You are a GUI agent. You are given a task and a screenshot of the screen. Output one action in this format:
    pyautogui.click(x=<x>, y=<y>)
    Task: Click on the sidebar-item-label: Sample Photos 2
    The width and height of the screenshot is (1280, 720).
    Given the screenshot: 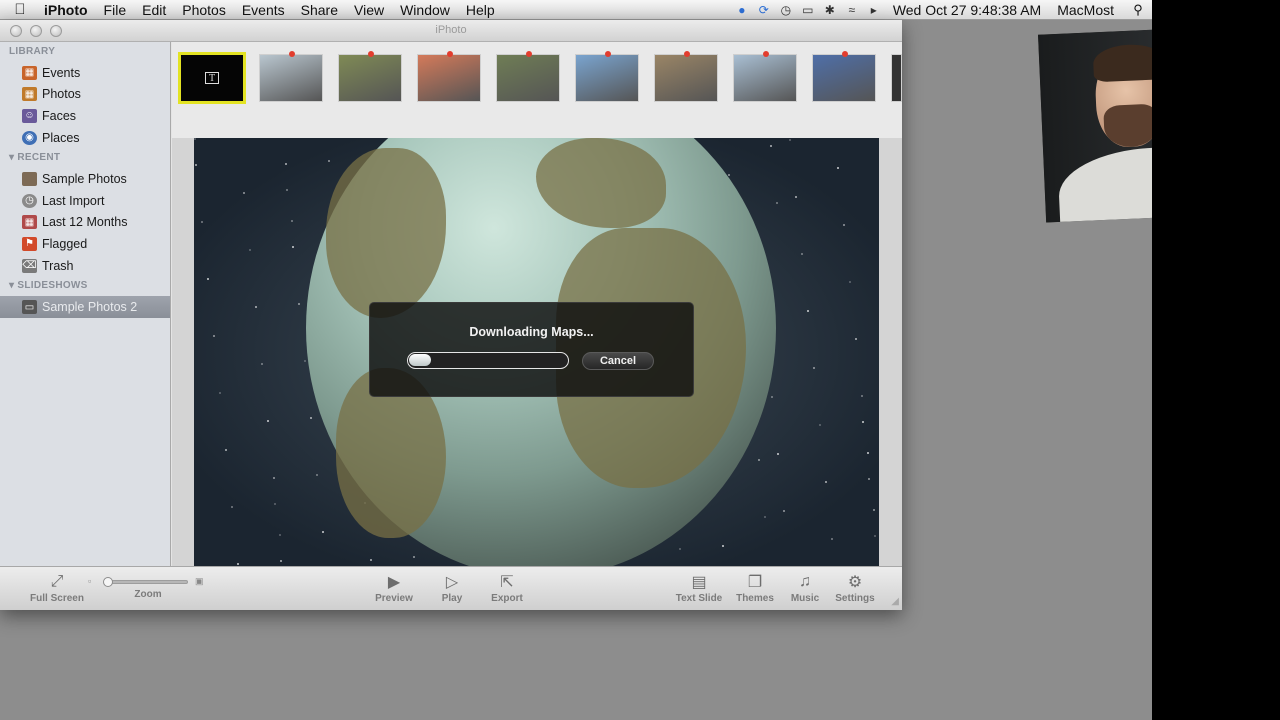 What is the action you would take?
    pyautogui.click(x=90, y=307)
    